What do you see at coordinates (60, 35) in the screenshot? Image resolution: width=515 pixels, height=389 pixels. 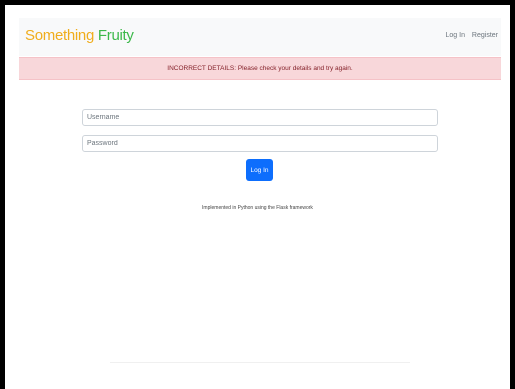 I see `brand-word-something: Something` at bounding box center [60, 35].